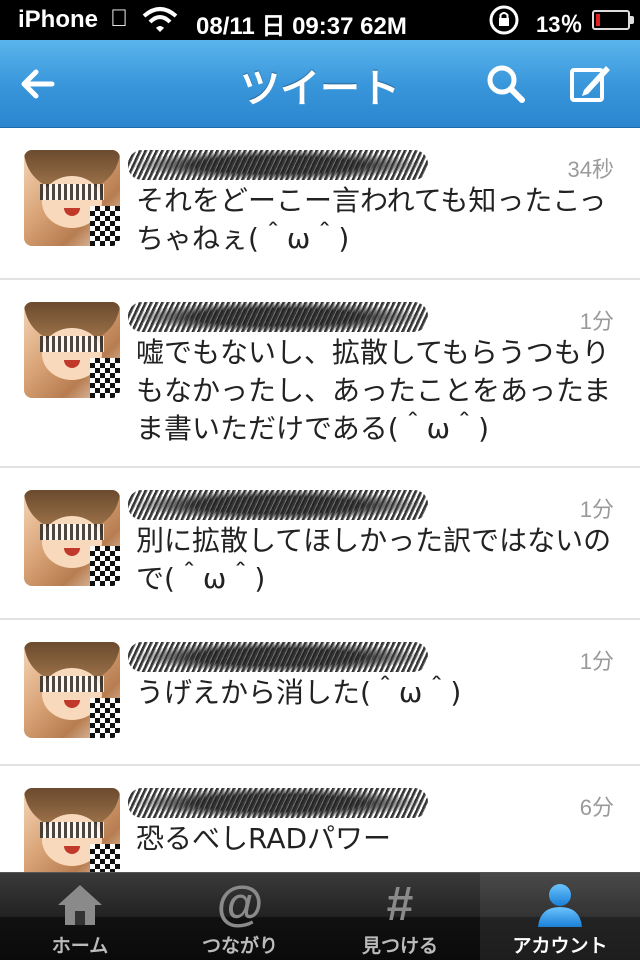  Describe the element at coordinates (371, 219) in the screenshot. I see `tweet-text: それをどーこー言われても知ったこっちゃねぇ(＾ω＾)` at that location.